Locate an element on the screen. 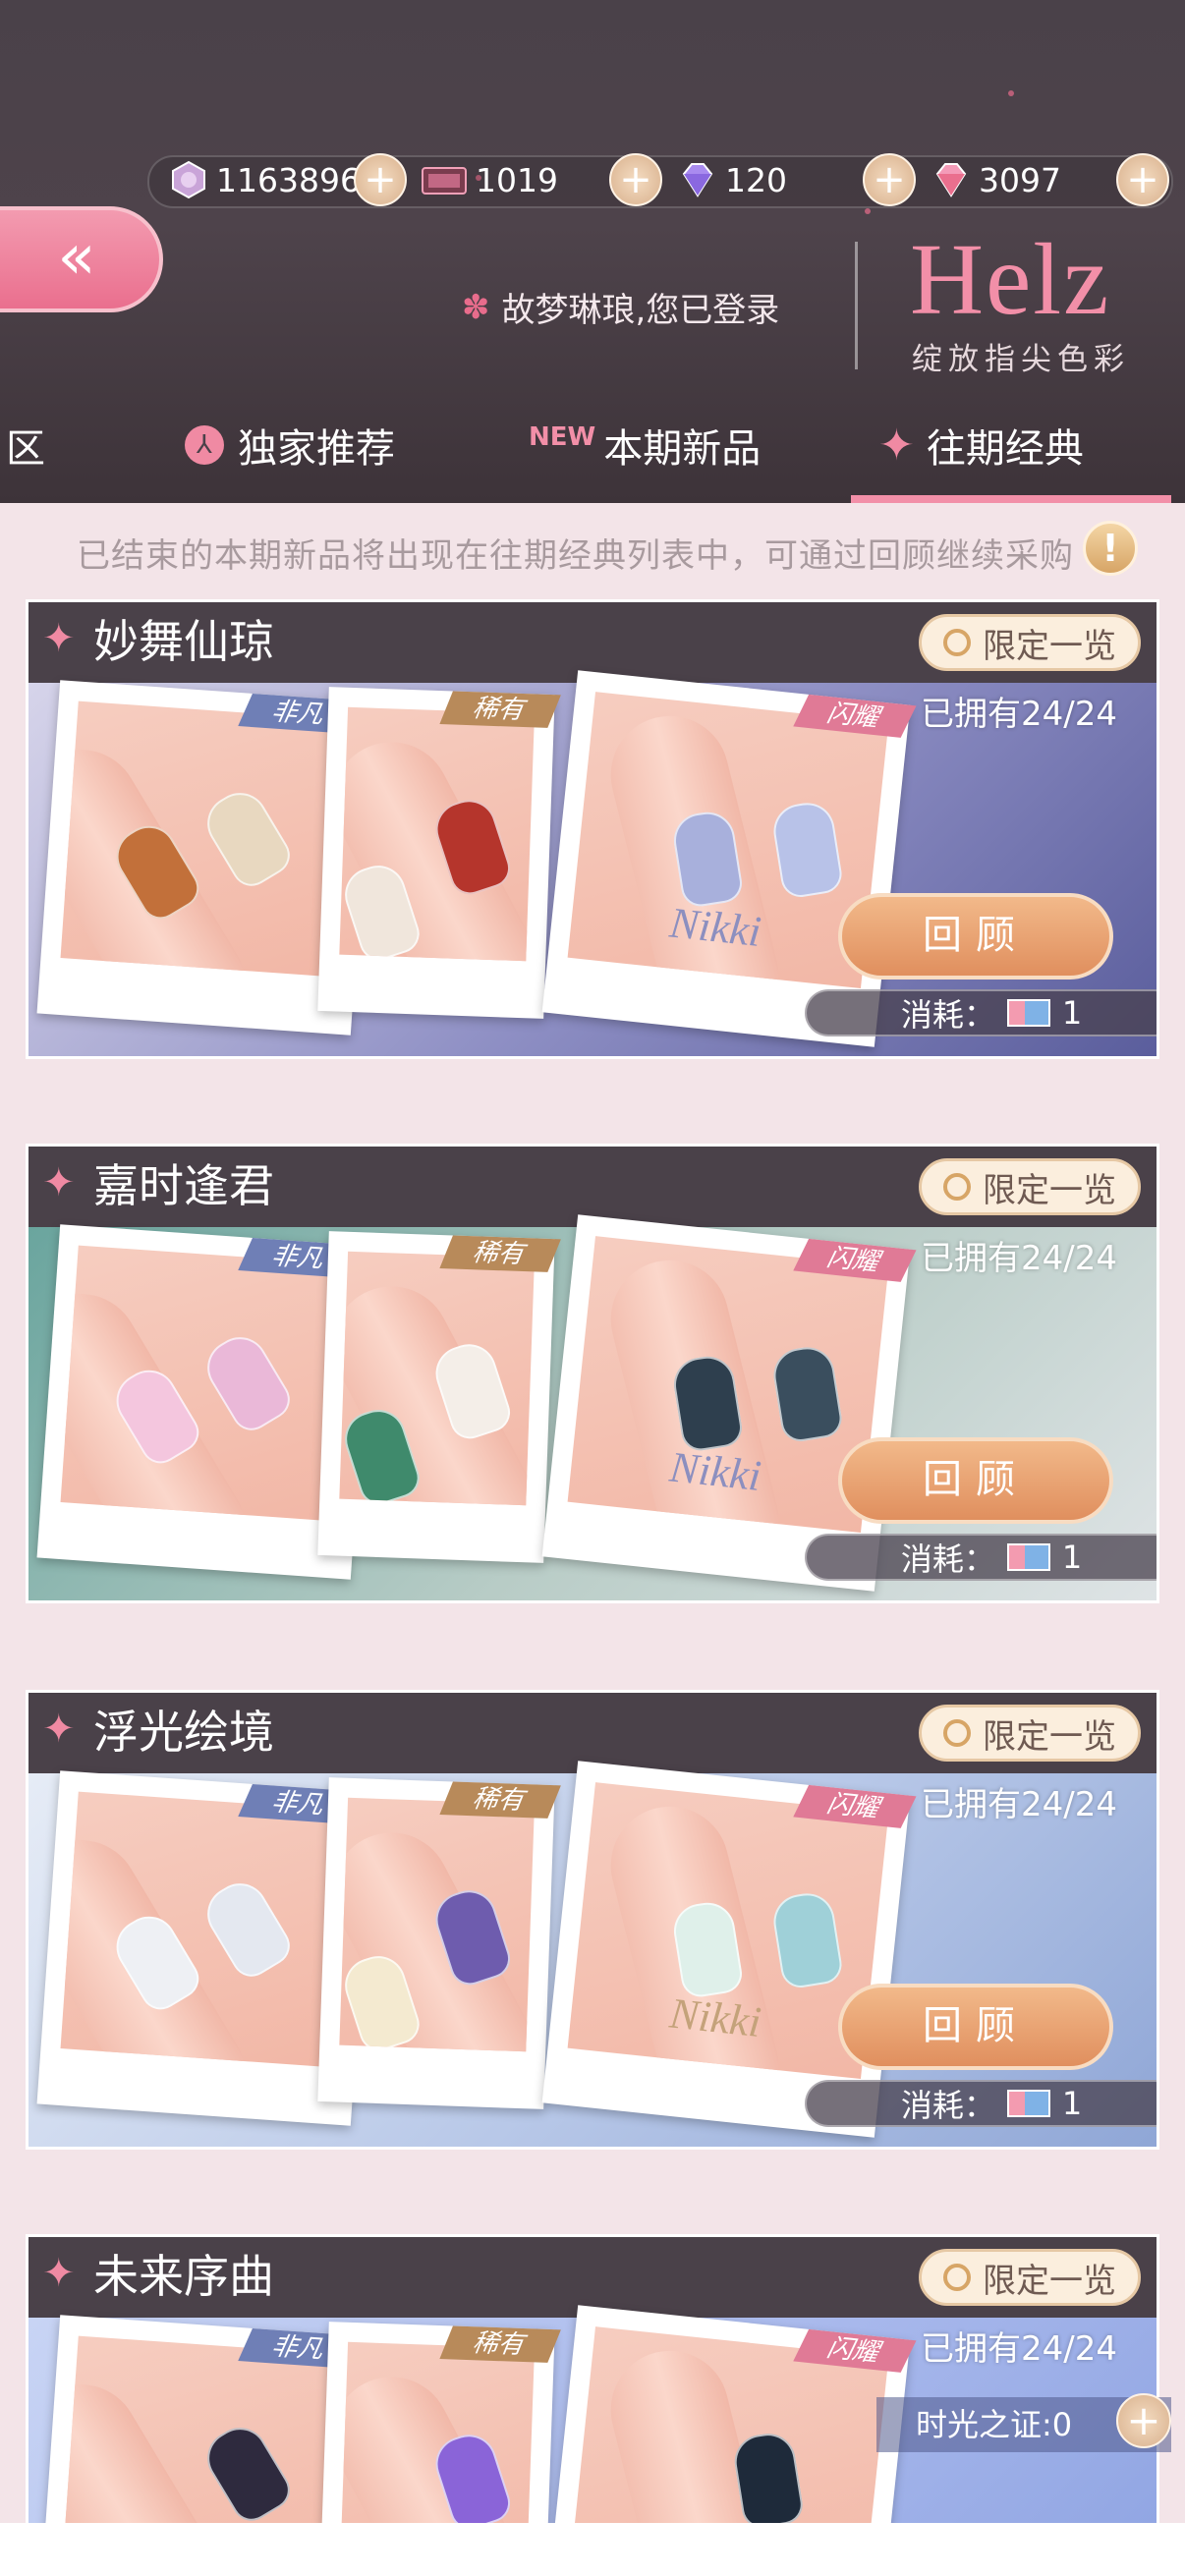 The image size is (1185, 2576). login-status: ✽ 故梦琳琅,您已登录 is located at coordinates (621, 307).